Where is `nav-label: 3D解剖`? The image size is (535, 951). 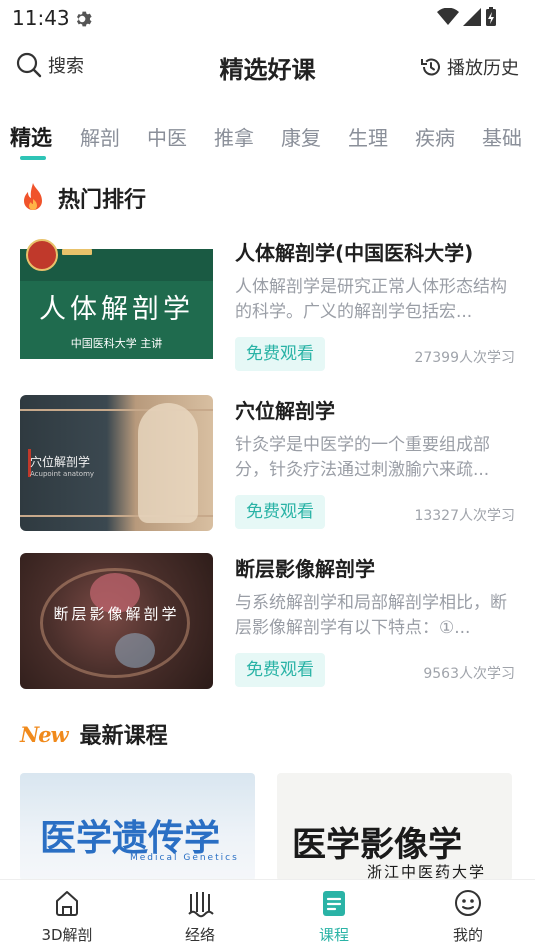 nav-label: 3D解剖 is located at coordinates (67, 935).